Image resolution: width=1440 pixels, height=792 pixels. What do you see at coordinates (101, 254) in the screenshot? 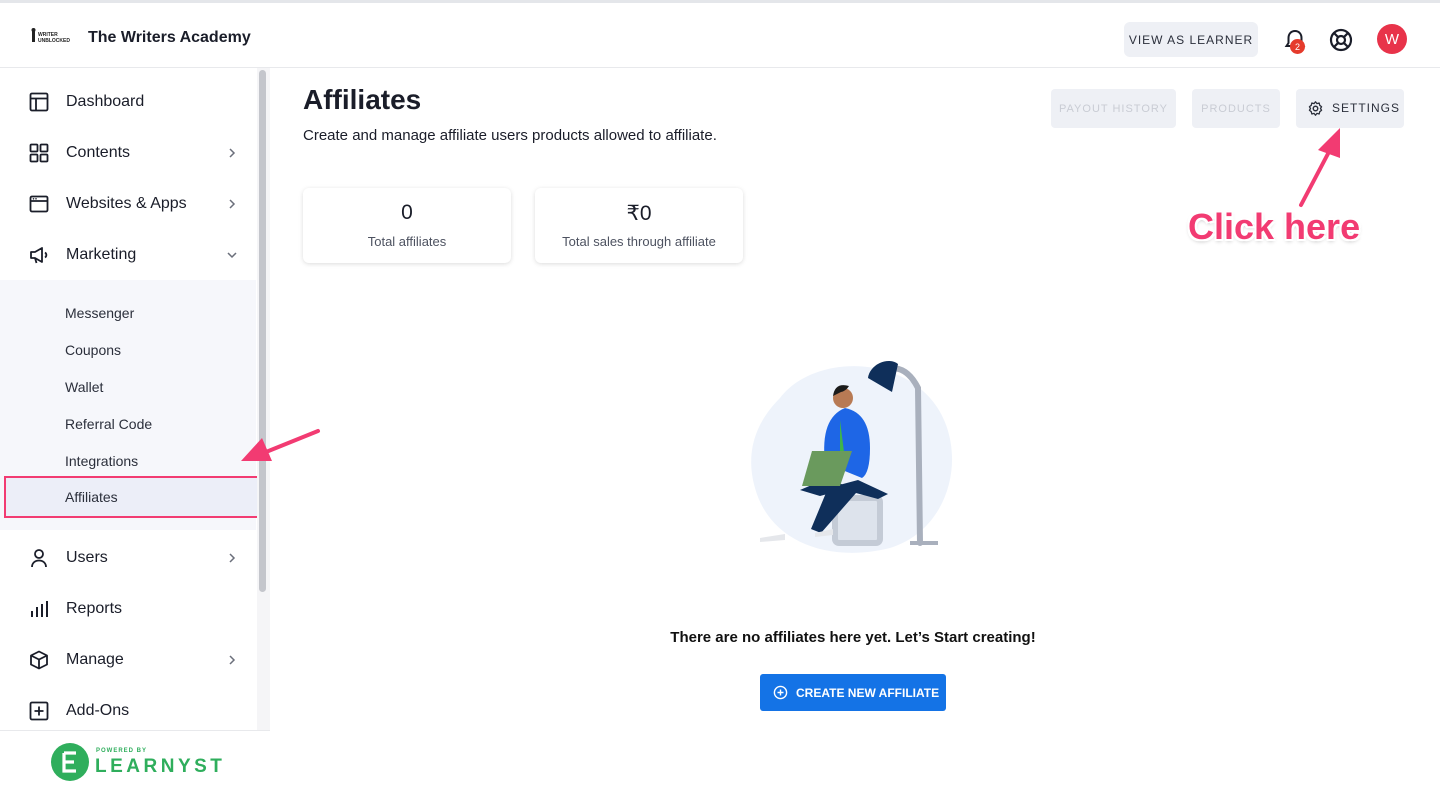
I see `sidebar-item-label: Marketing` at bounding box center [101, 254].